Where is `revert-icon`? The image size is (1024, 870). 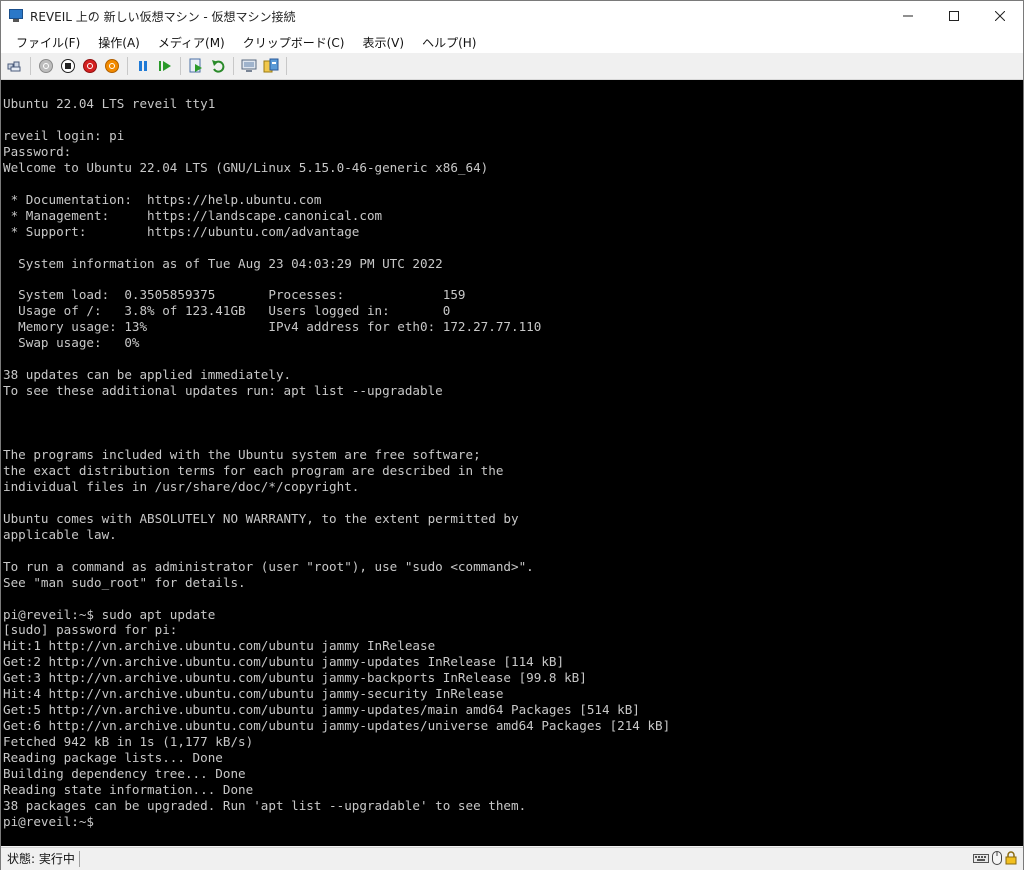
revert-icon is located at coordinates (218, 66).